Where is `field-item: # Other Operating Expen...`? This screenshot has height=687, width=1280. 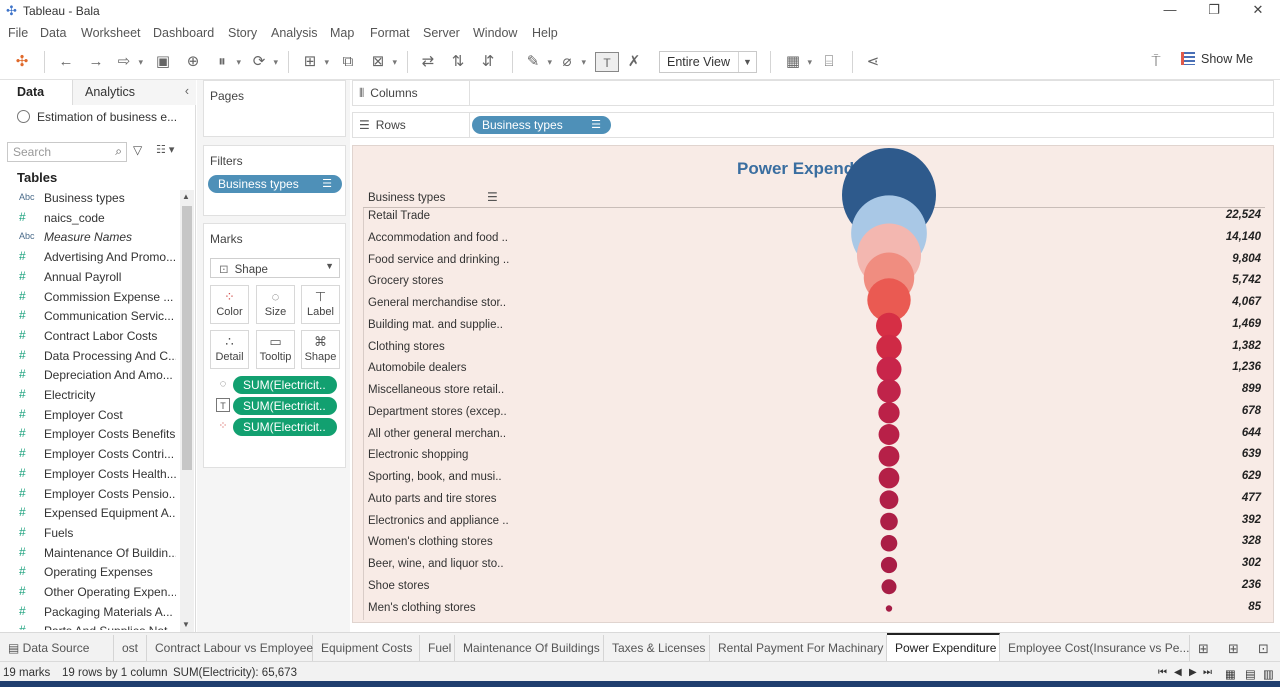 field-item: # Other Operating Expen... is located at coordinates (90, 593).